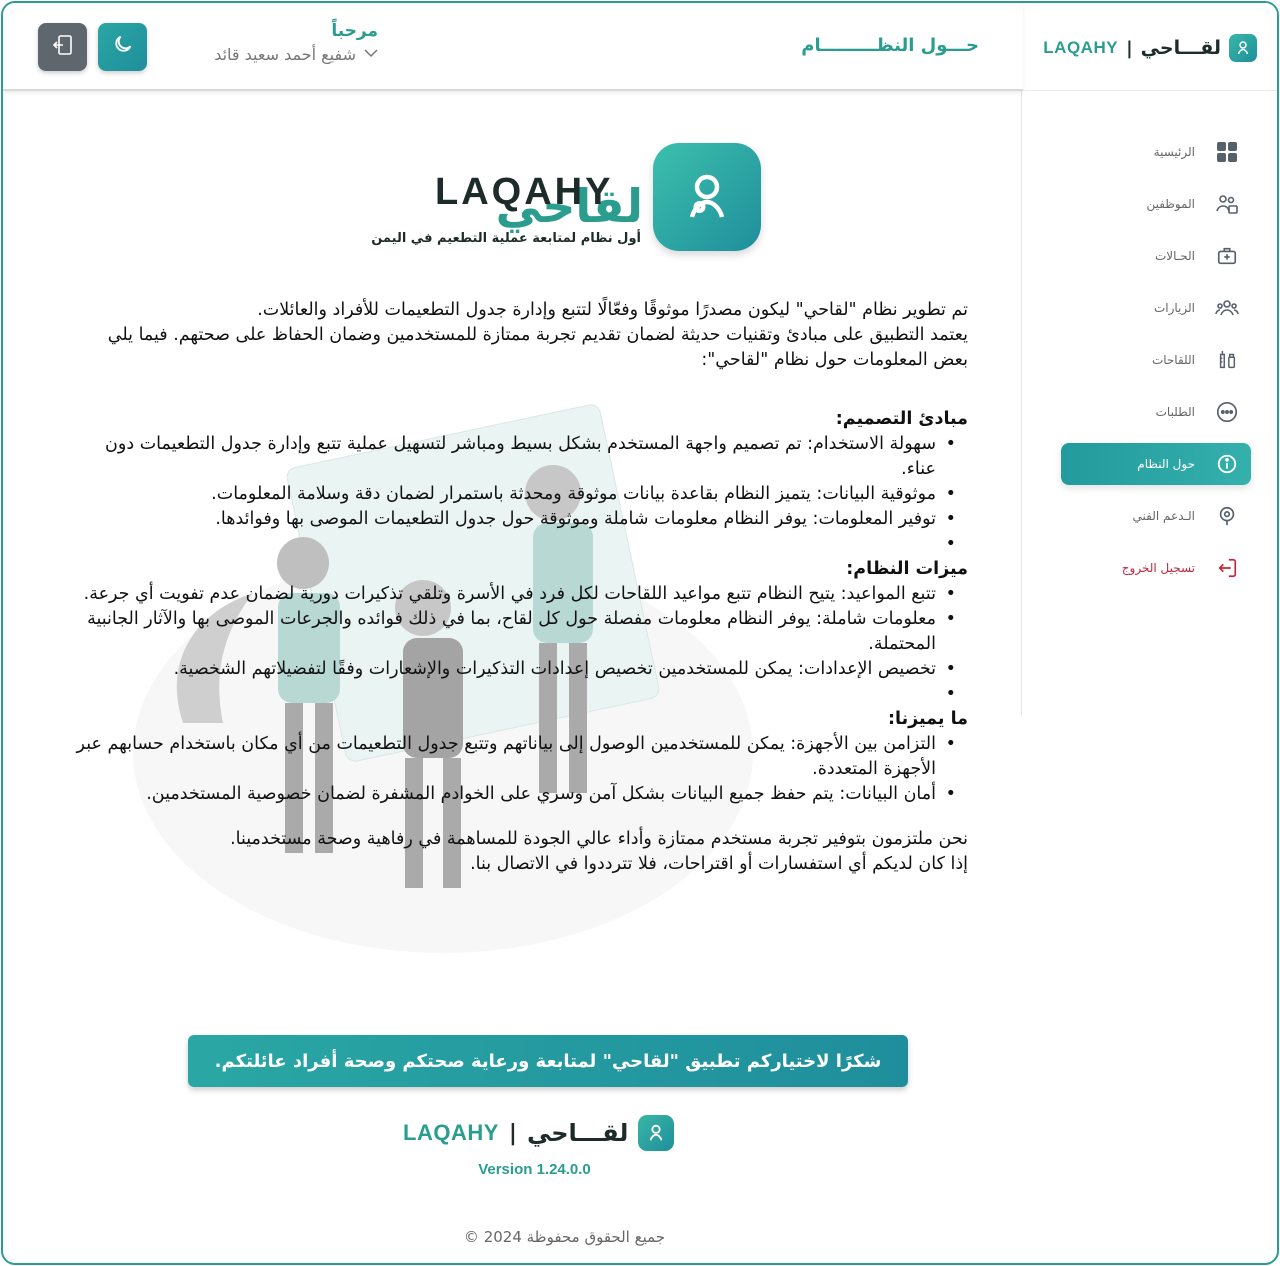 Image resolution: width=1280 pixels, height=1266 pixels. What do you see at coordinates (1227, 412) in the screenshot?
I see `chat-icon` at bounding box center [1227, 412].